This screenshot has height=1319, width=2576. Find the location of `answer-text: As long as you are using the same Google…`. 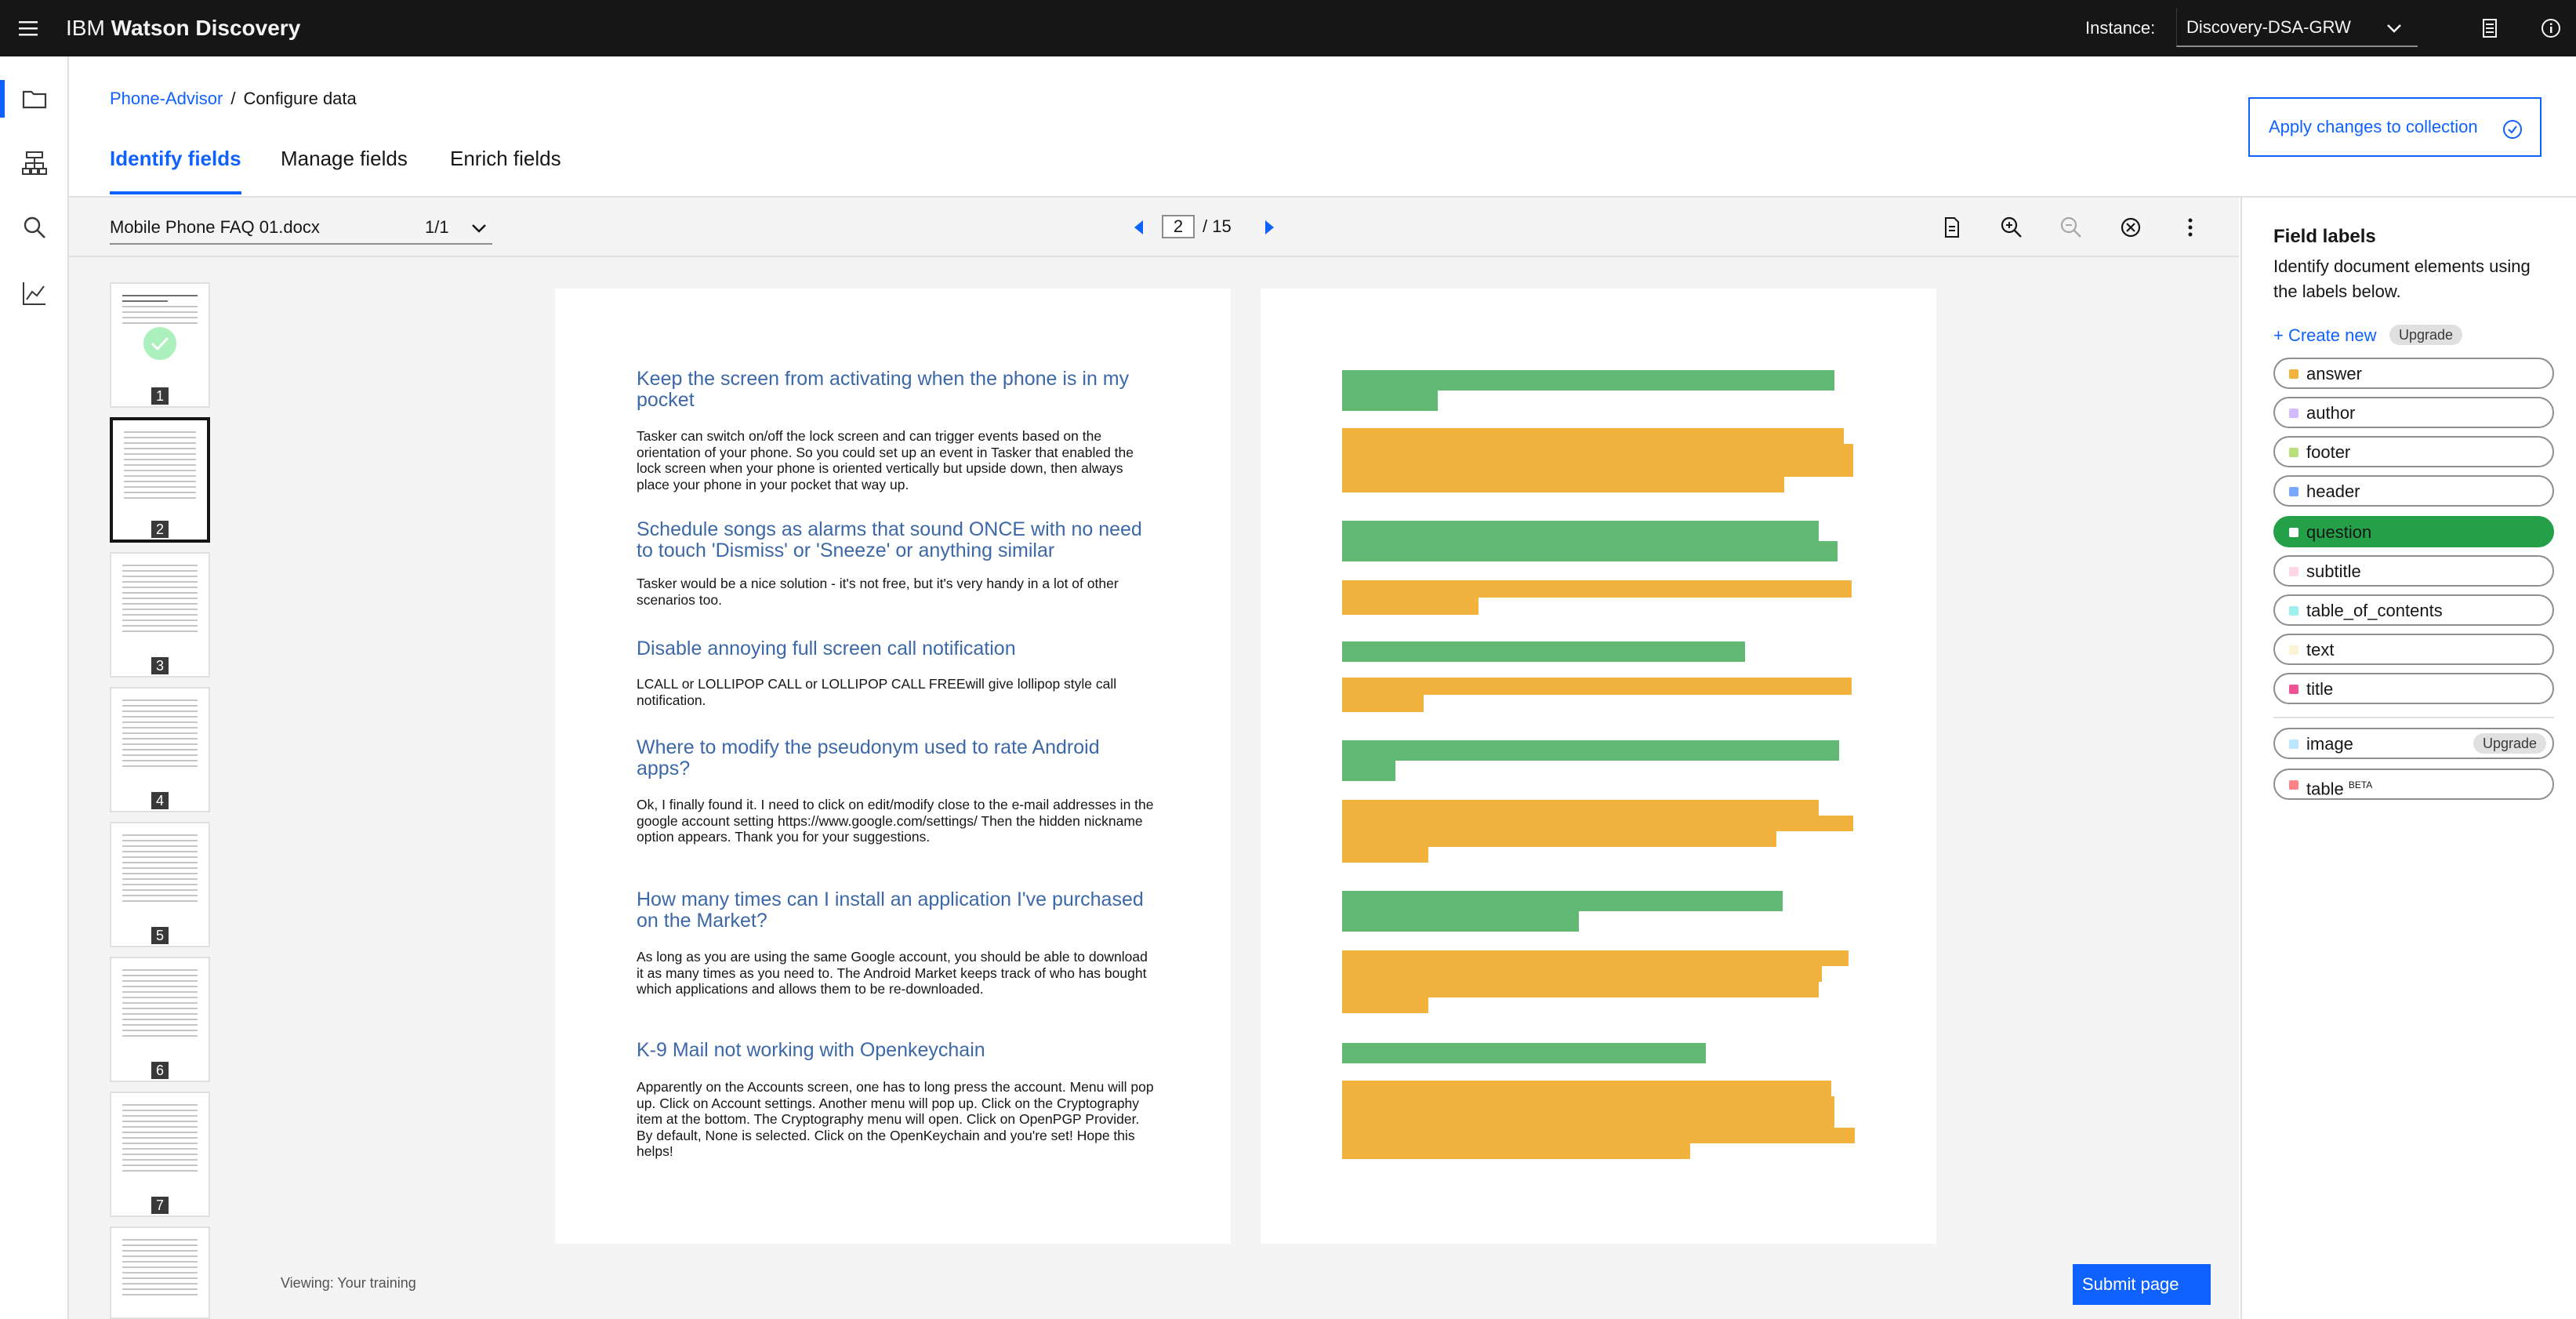

answer-text: As long as you are using the same Google… is located at coordinates (895, 973).